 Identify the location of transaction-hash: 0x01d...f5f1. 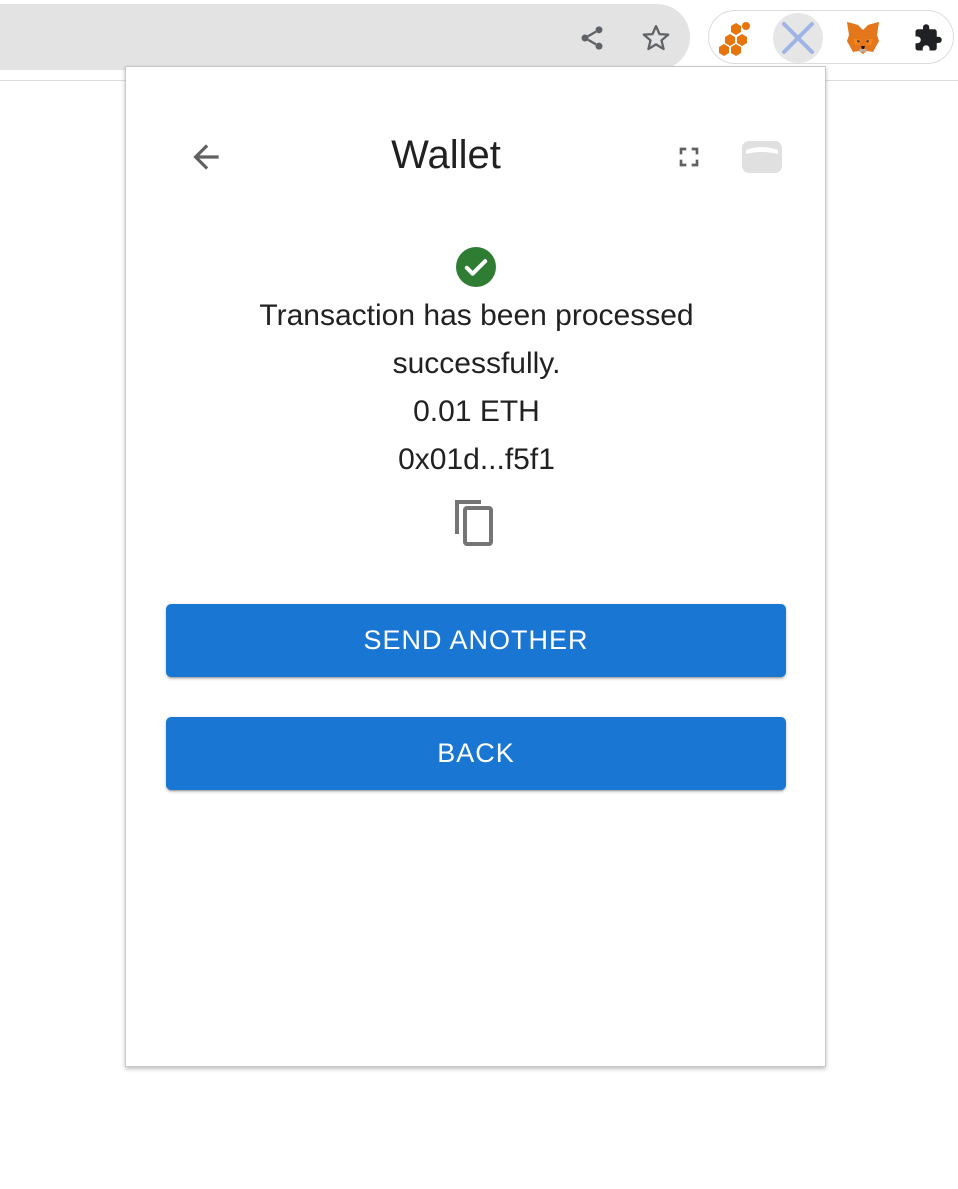
(476, 459).